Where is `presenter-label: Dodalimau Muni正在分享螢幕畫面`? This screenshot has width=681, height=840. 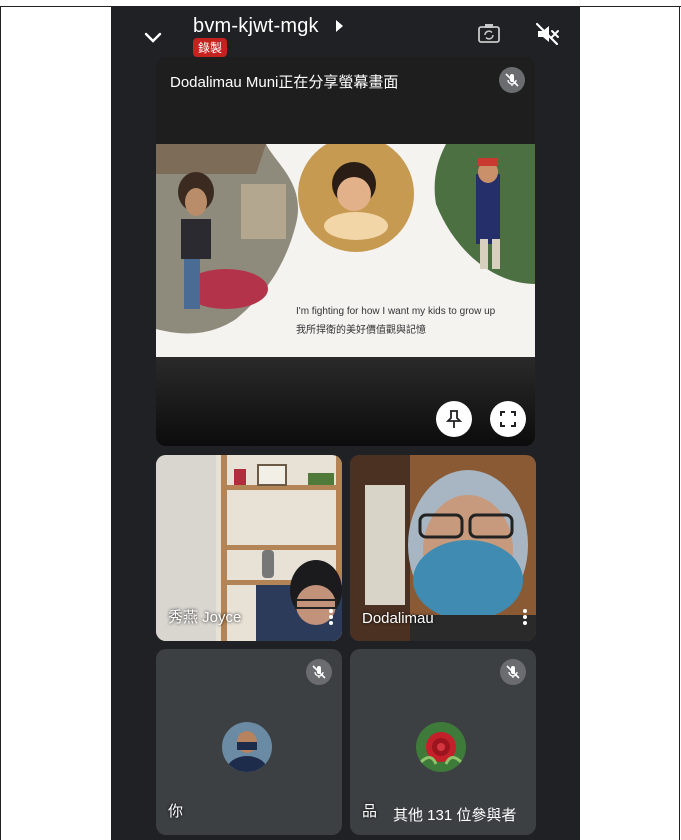 presenter-label: Dodalimau Muni正在分享螢幕畫面 is located at coordinates (284, 82).